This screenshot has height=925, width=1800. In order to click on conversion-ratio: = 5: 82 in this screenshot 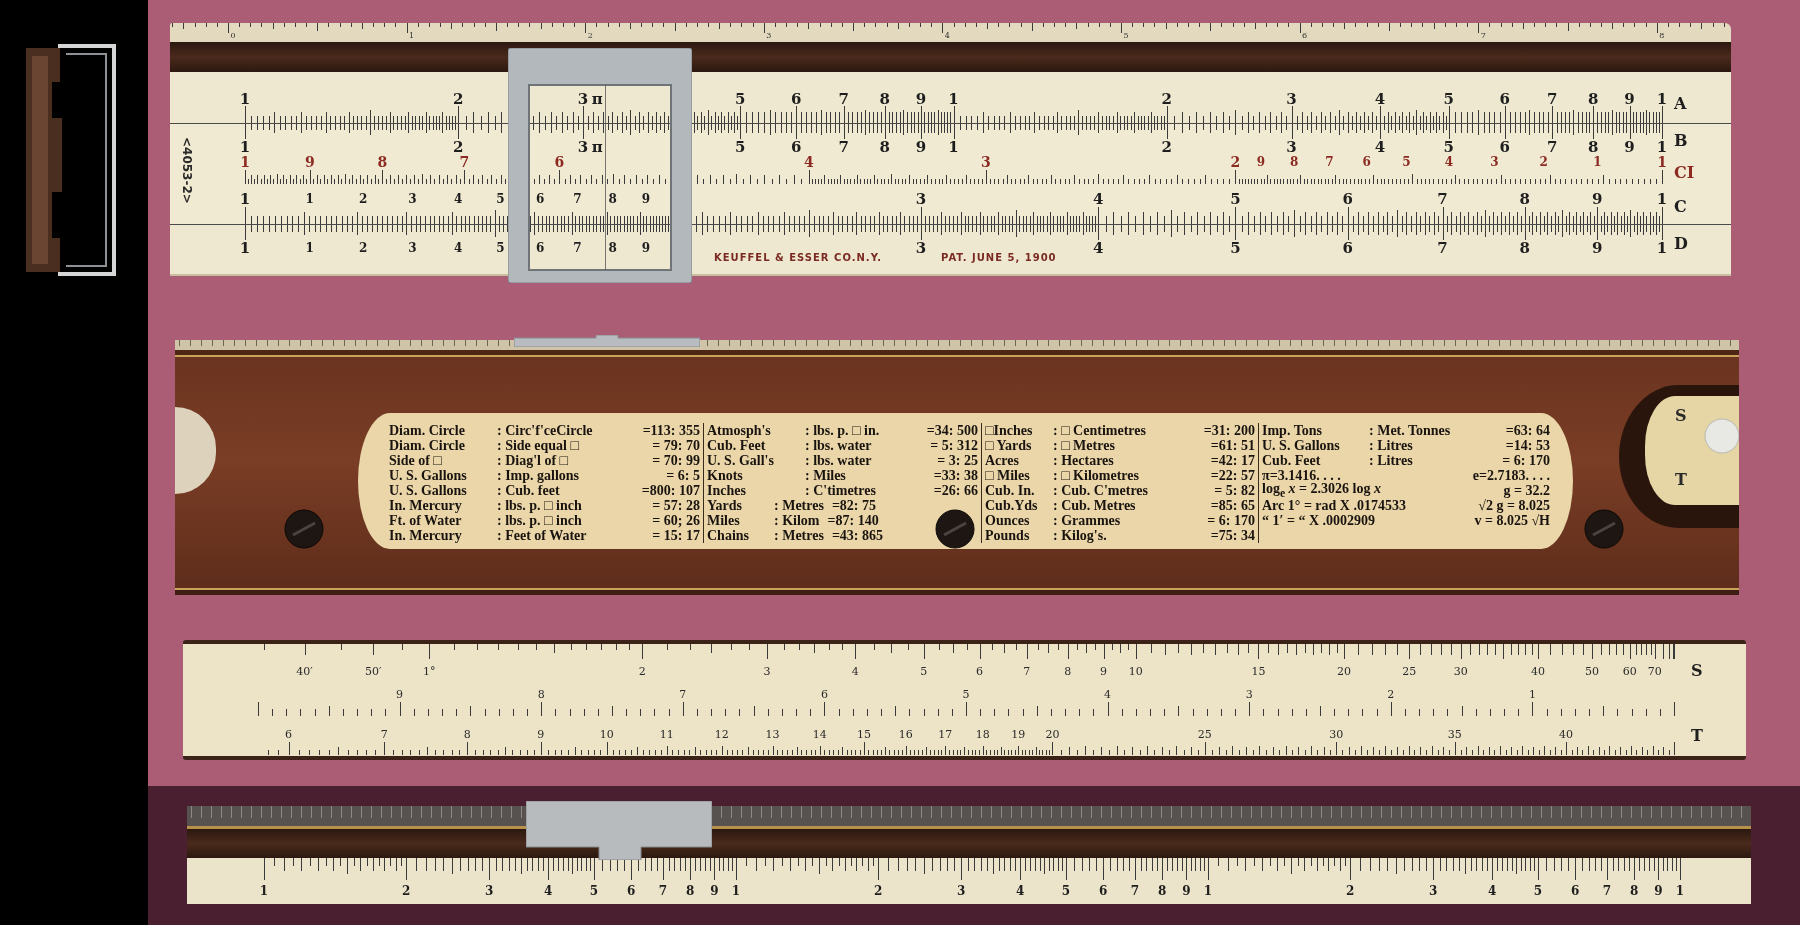, I will do `click(1234, 490)`.